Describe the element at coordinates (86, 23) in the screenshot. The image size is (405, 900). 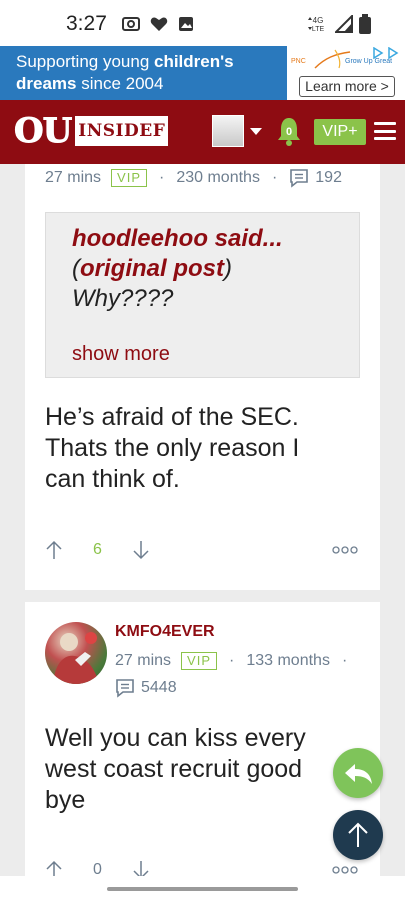
I see `status-time: 3:27` at that location.